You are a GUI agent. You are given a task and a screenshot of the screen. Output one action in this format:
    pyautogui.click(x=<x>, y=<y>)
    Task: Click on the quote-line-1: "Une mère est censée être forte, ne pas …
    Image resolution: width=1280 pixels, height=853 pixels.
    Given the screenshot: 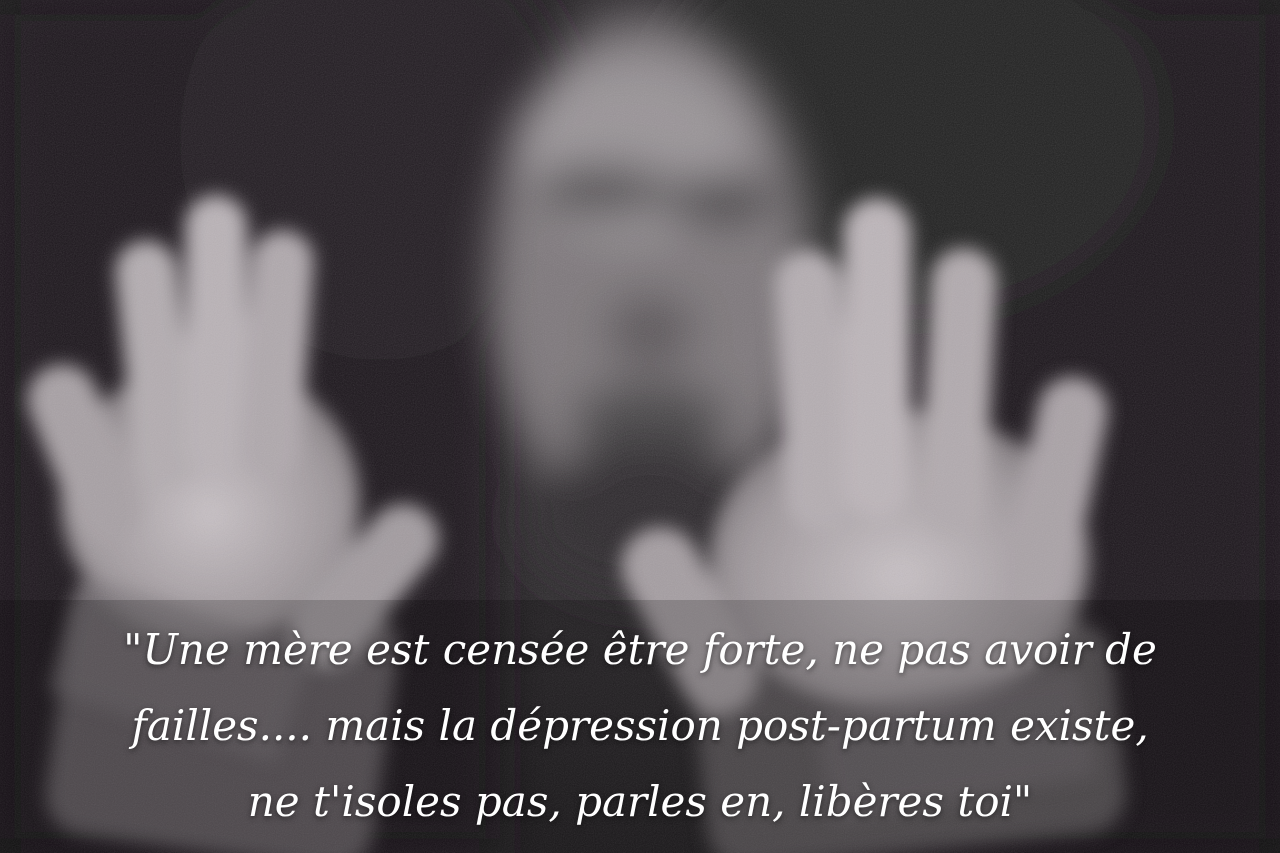 What is the action you would take?
    pyautogui.click(x=640, y=649)
    